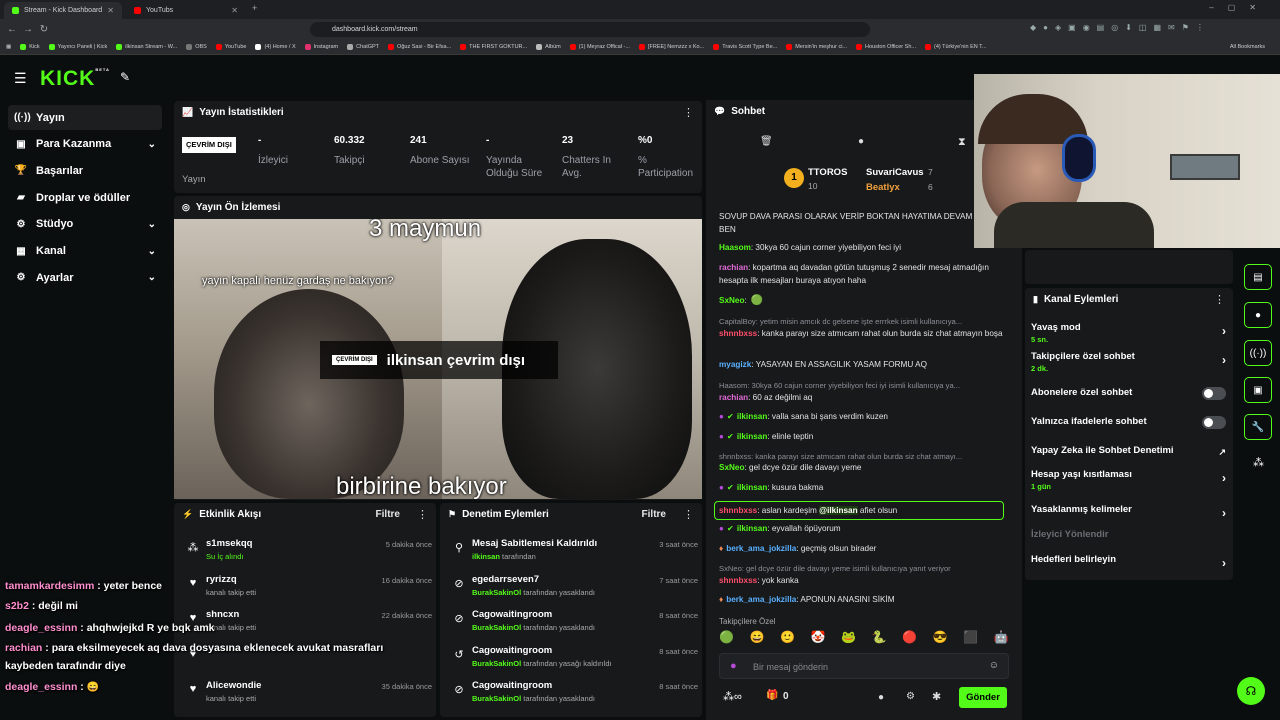 This screenshot has height=720, width=1280. I want to click on chat-message: SxNeo: 🟢, so click(864, 300).